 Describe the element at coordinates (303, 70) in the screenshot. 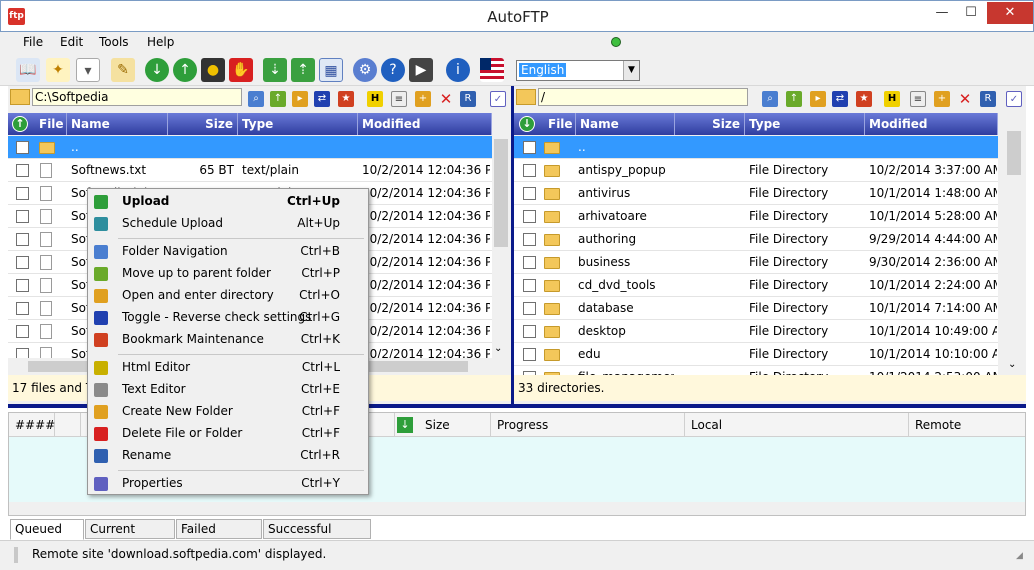

I see `sync-up-icon: ⇡` at that location.